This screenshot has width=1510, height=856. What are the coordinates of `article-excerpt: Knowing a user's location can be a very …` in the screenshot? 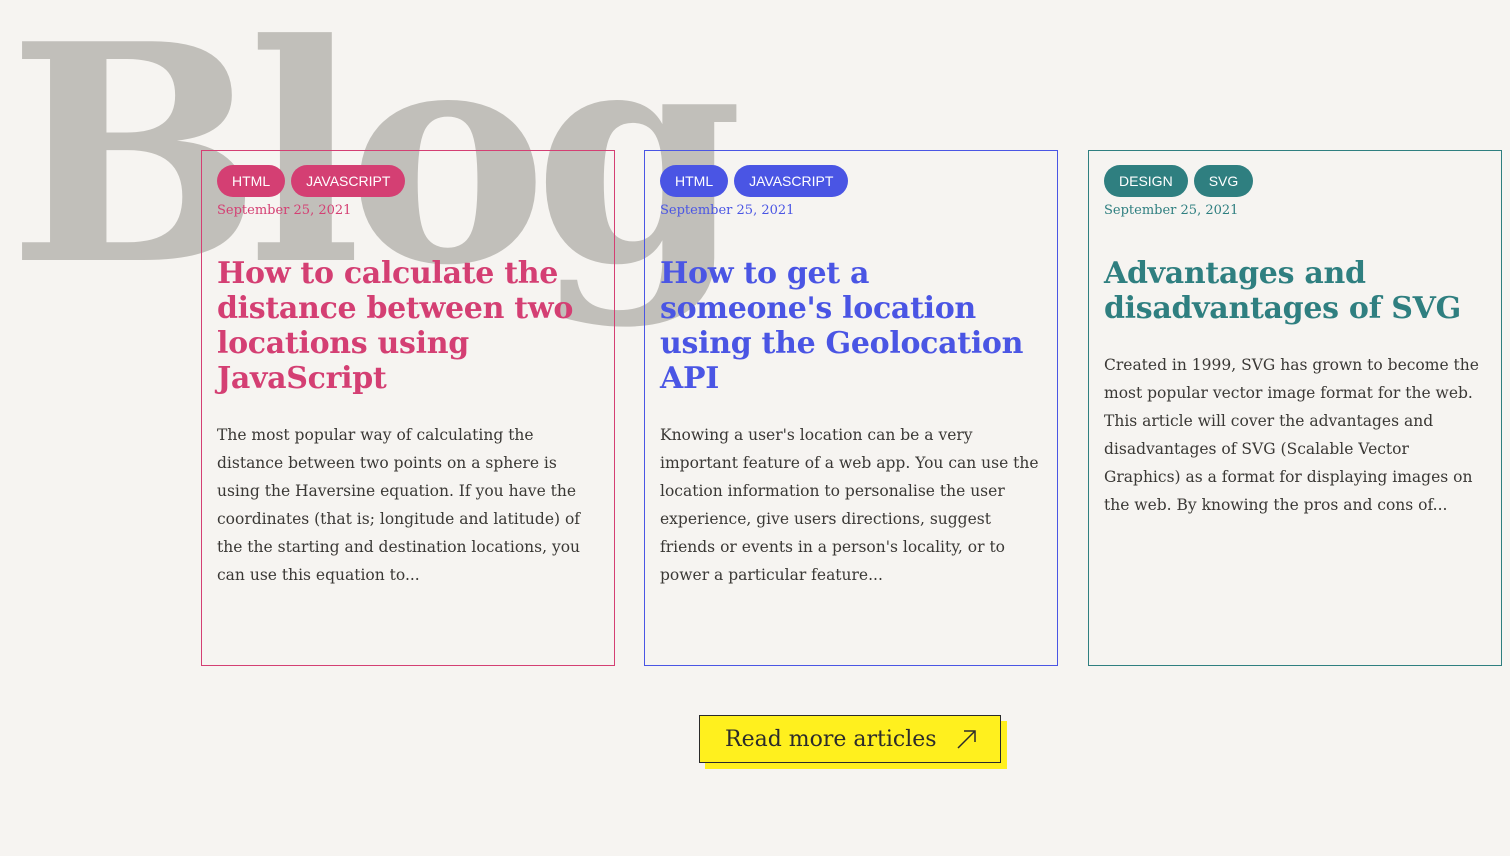 It's located at (849, 505).